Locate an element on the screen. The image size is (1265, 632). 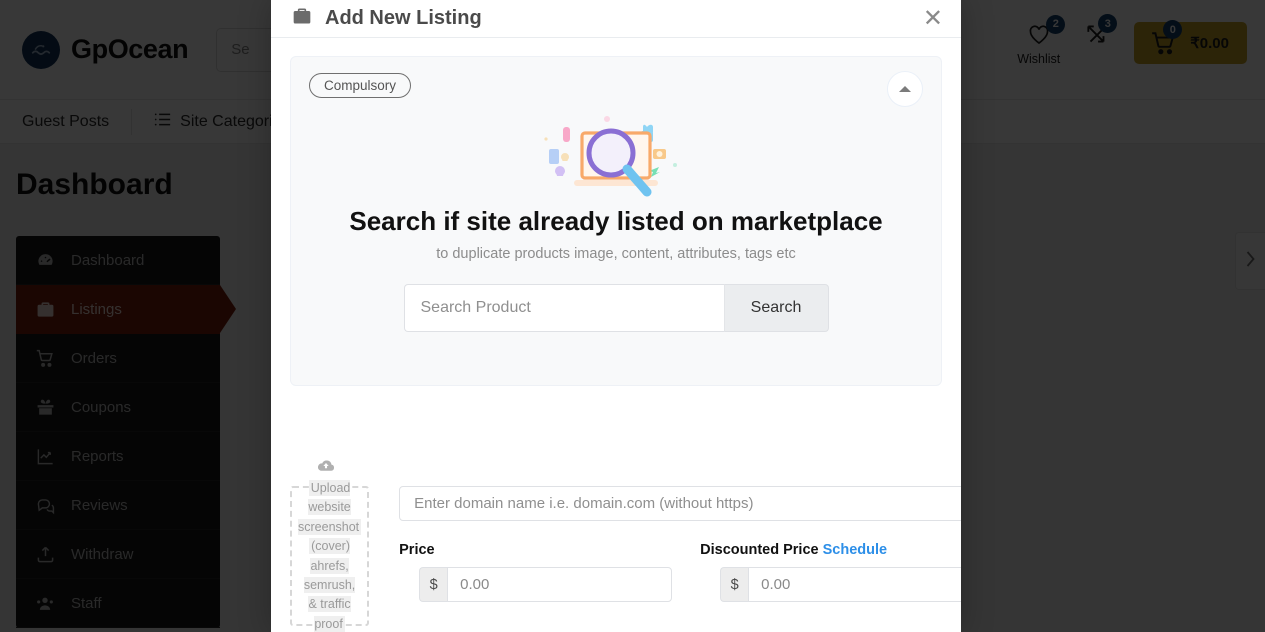
discounted-price-label: Discounted Price Schedule is located at coordinates (830, 550).